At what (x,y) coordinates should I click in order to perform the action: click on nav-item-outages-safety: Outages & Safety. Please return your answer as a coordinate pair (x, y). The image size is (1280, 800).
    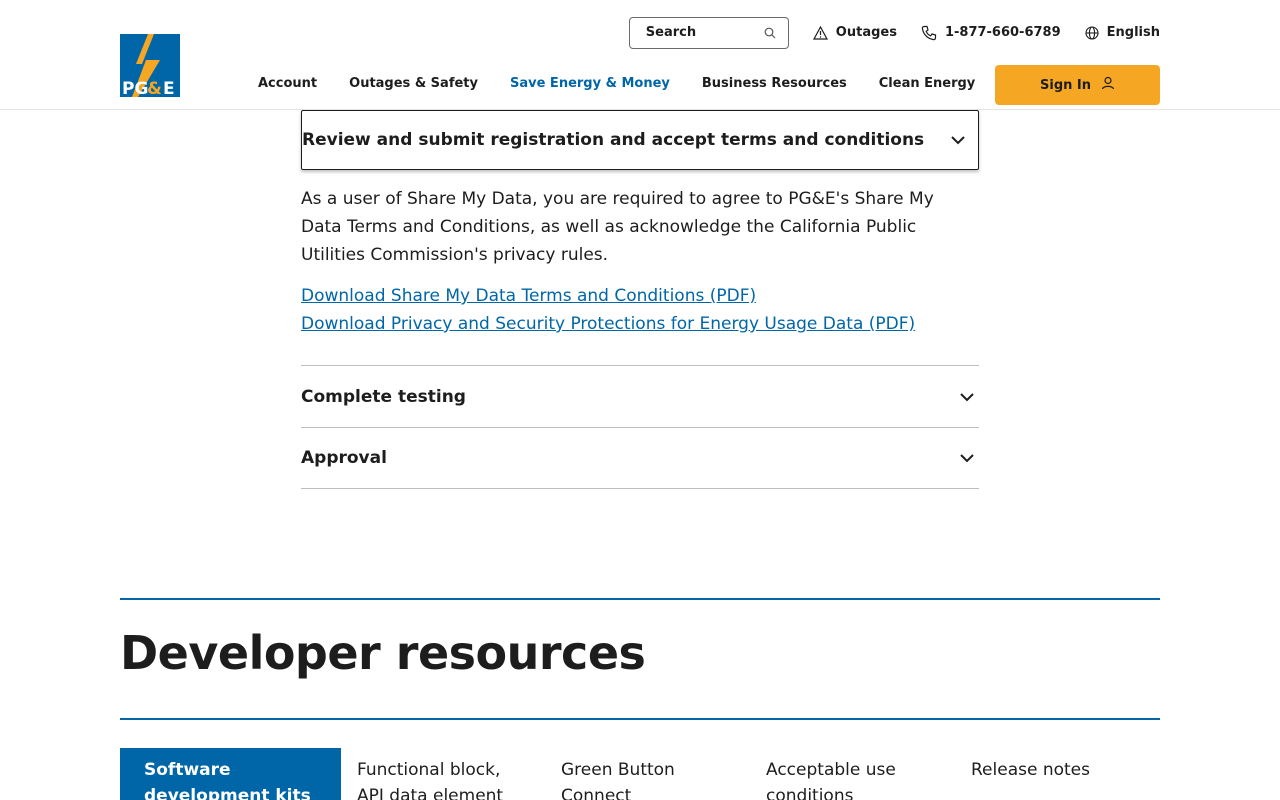
    Looking at the image, I should click on (413, 83).